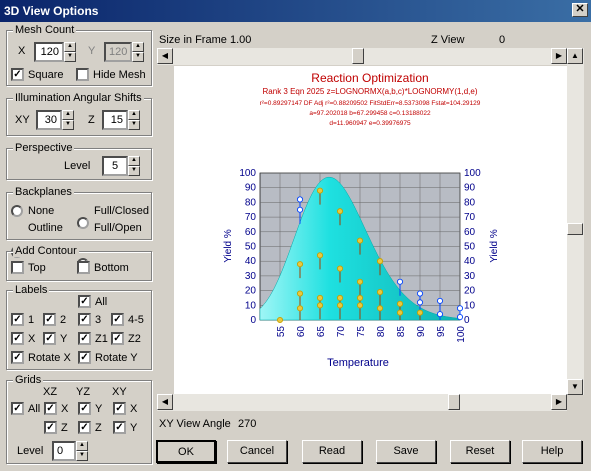  What do you see at coordinates (98, 428) in the screenshot?
I see `grids-yz-z-label: Z` at bounding box center [98, 428].